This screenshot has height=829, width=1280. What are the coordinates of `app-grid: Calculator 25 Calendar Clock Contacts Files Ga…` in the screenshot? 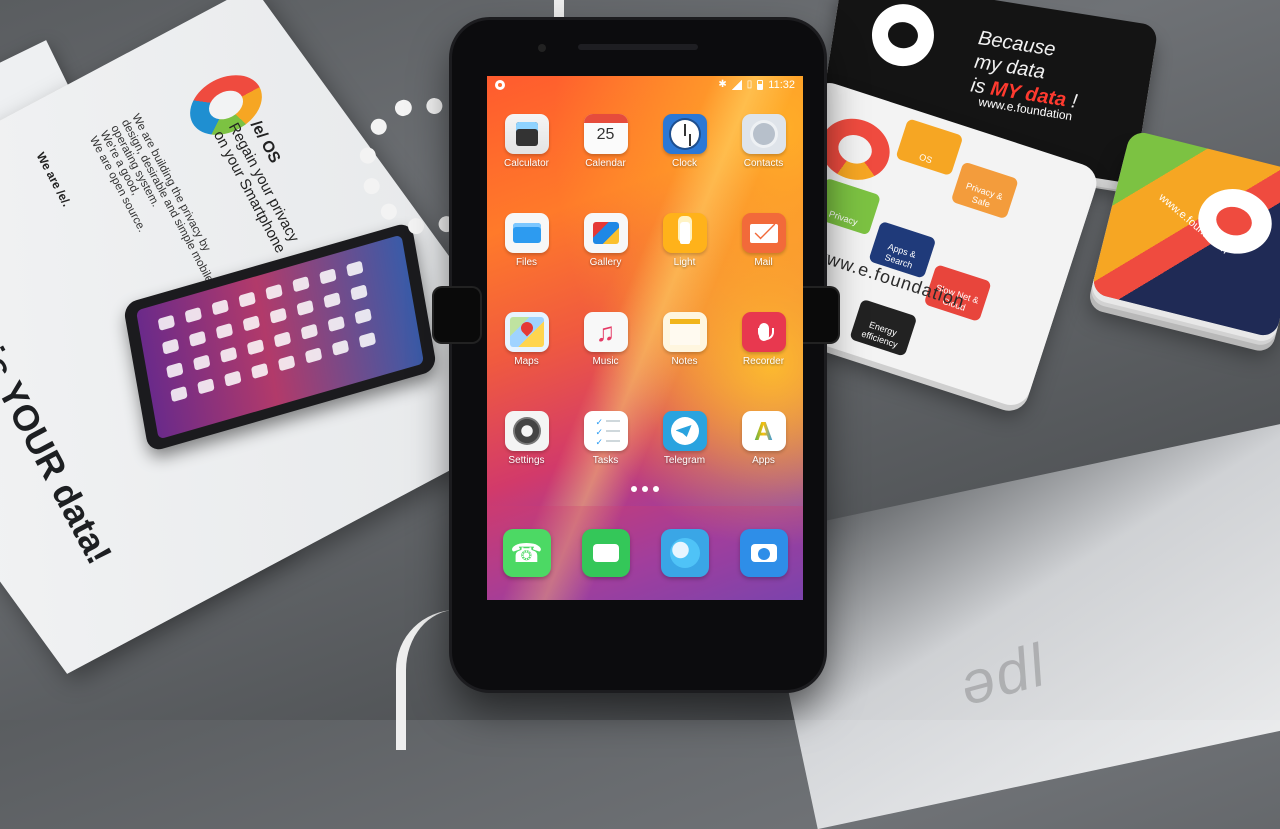 It's located at (645, 290).